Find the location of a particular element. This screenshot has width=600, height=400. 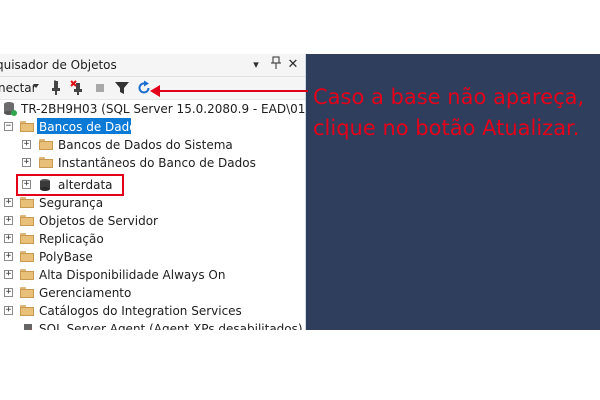

database-server-icon is located at coordinates (10, 109).